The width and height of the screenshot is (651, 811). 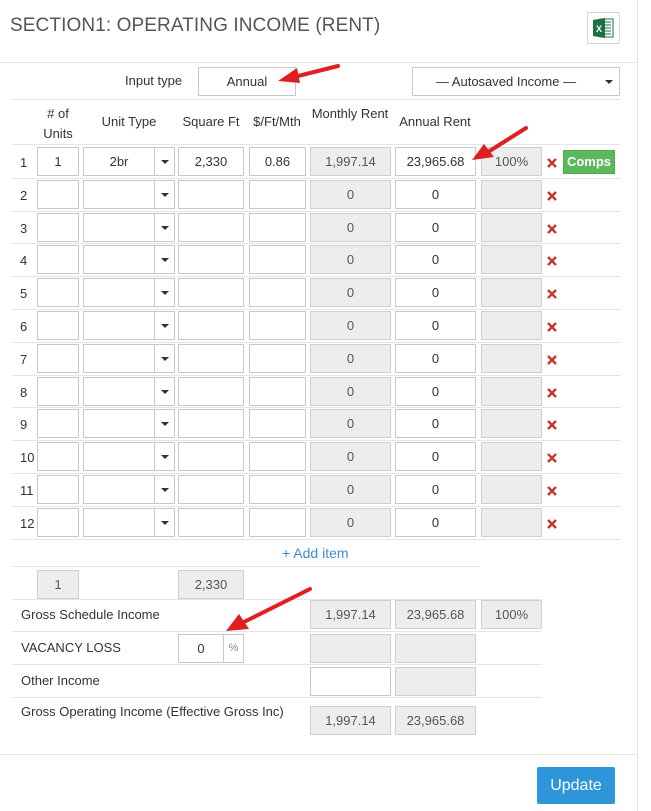 I want to click on autosaved-income-select: — Autosaved Income —, so click(x=516, y=81).